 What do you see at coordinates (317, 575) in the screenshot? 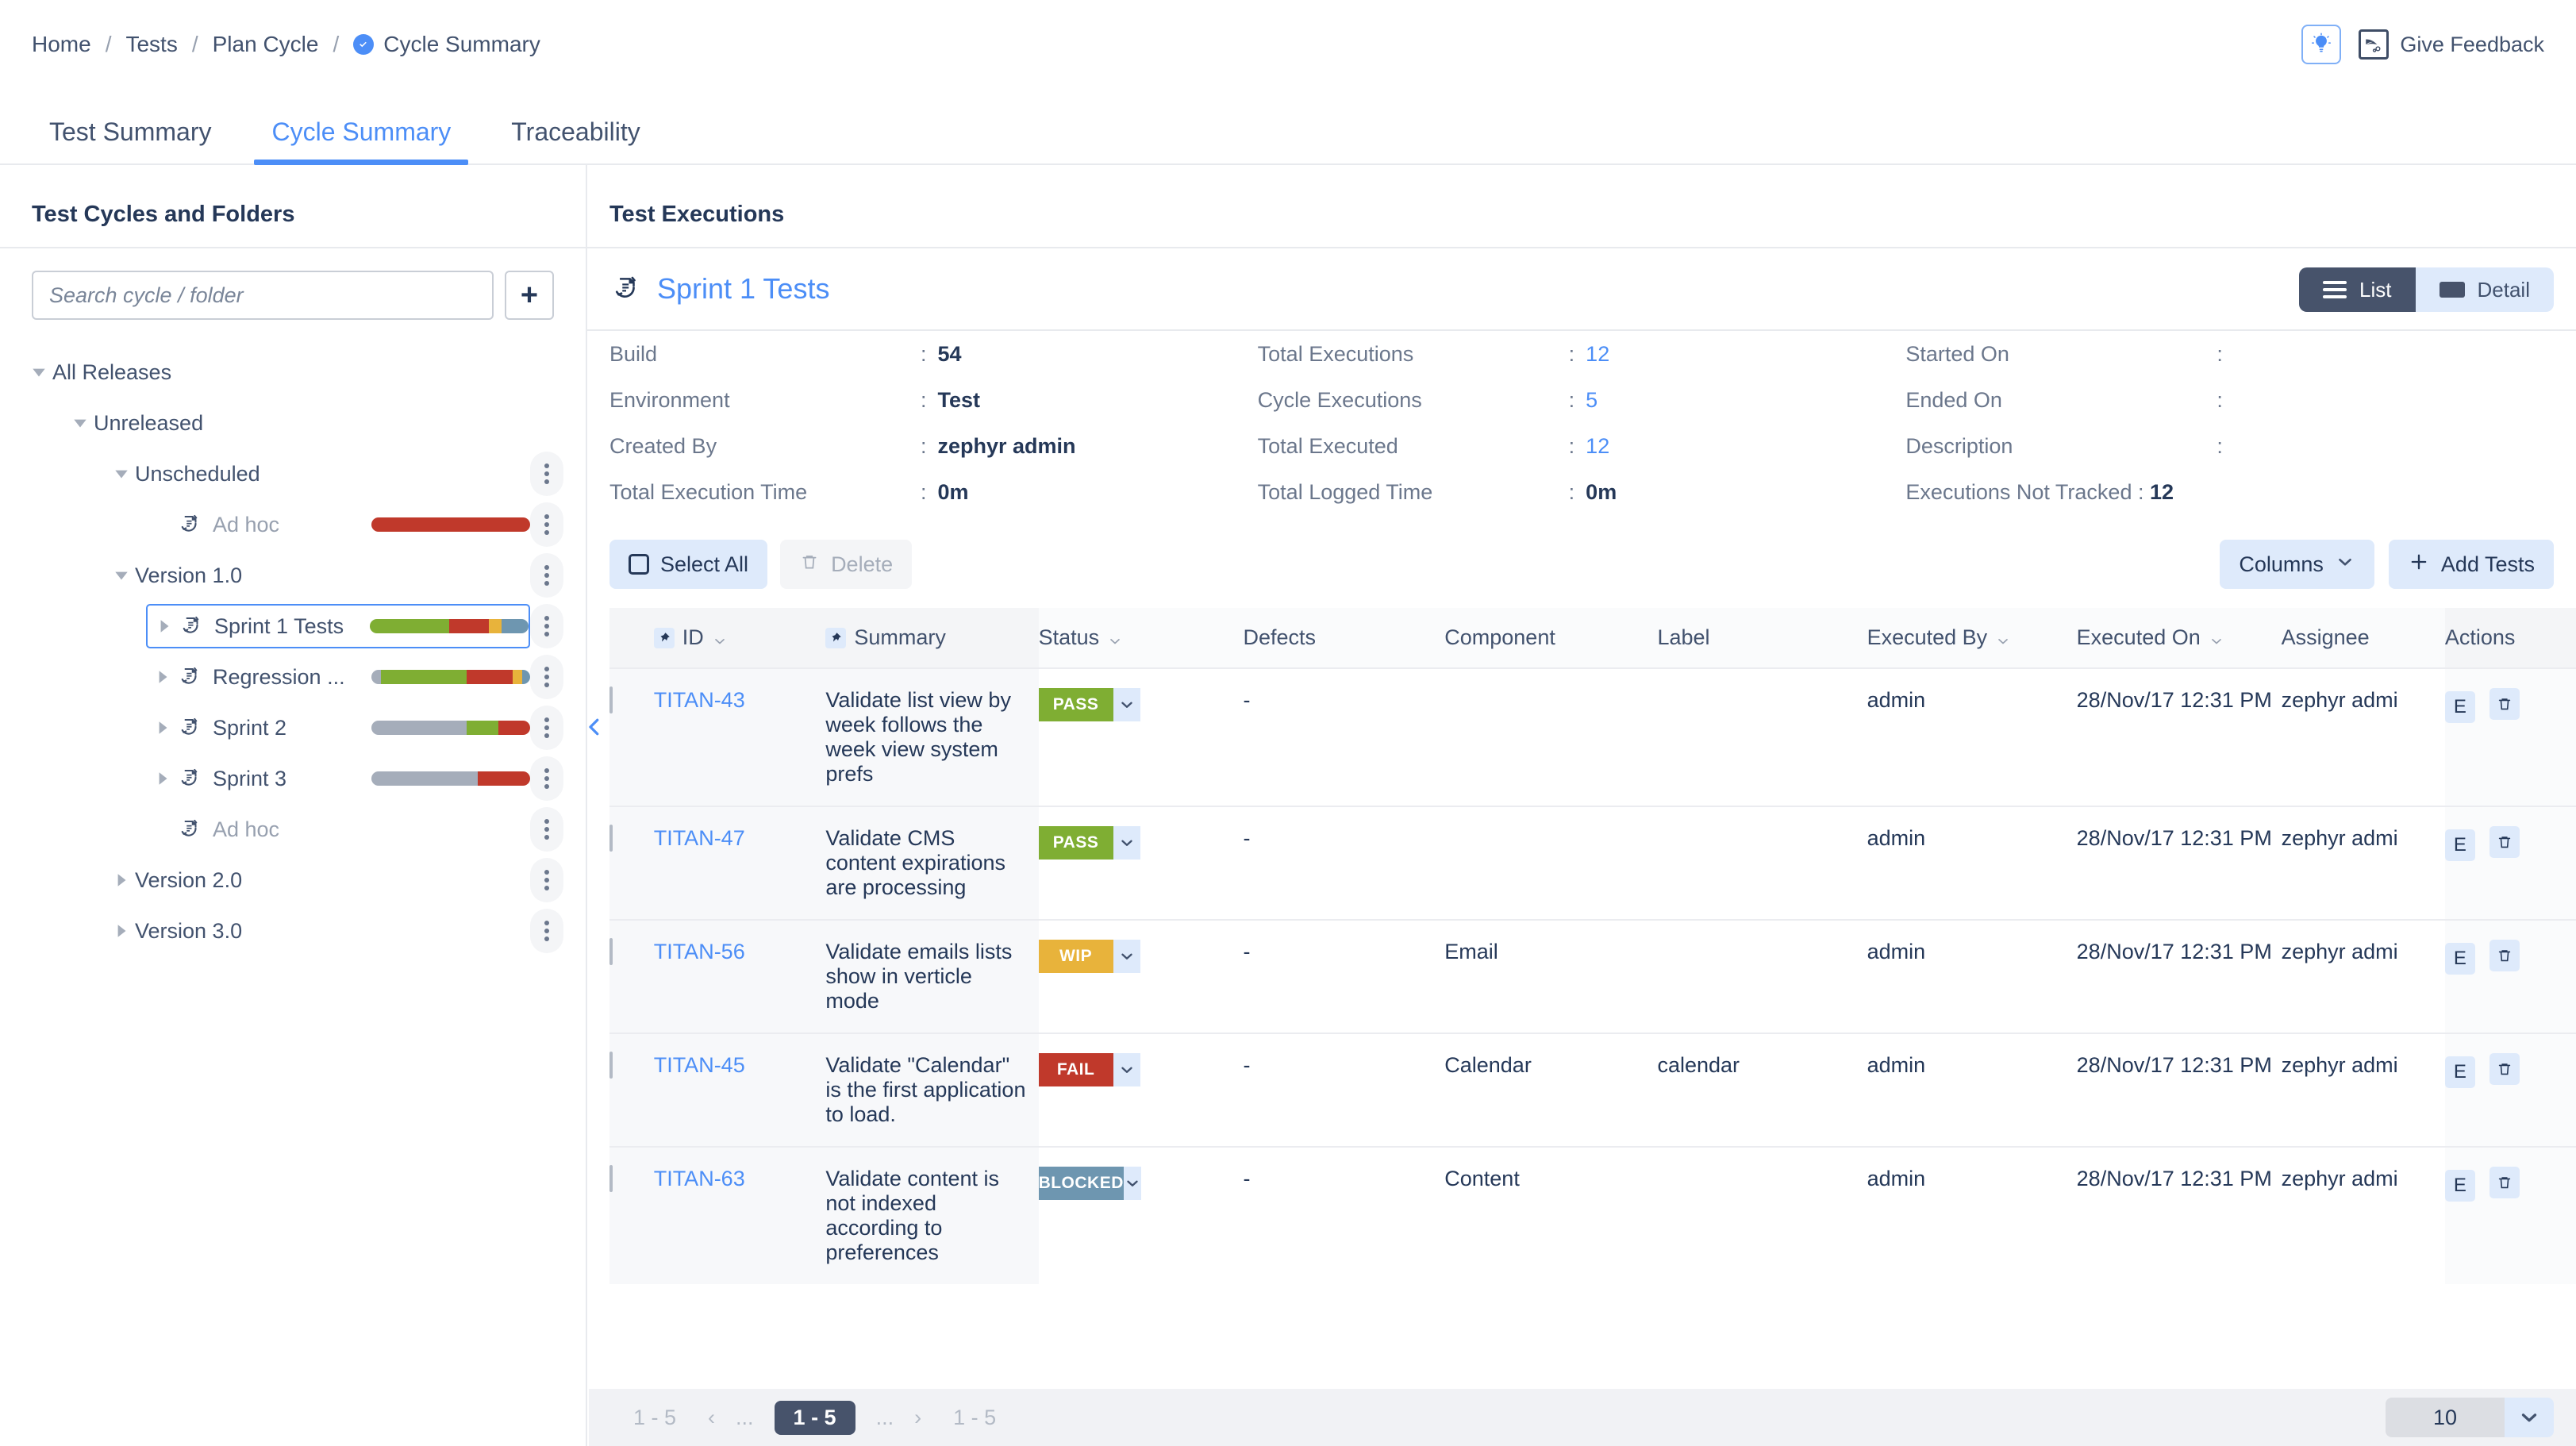
I see `tree-node-inner: Version 1.0` at bounding box center [317, 575].